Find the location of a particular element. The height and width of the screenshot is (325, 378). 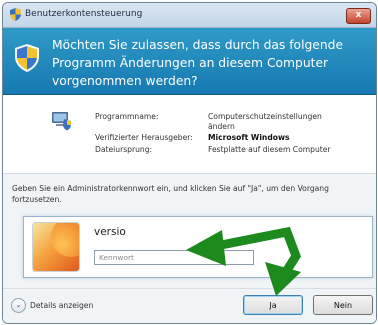

details-label: Details anzeigen is located at coordinates (62, 305).